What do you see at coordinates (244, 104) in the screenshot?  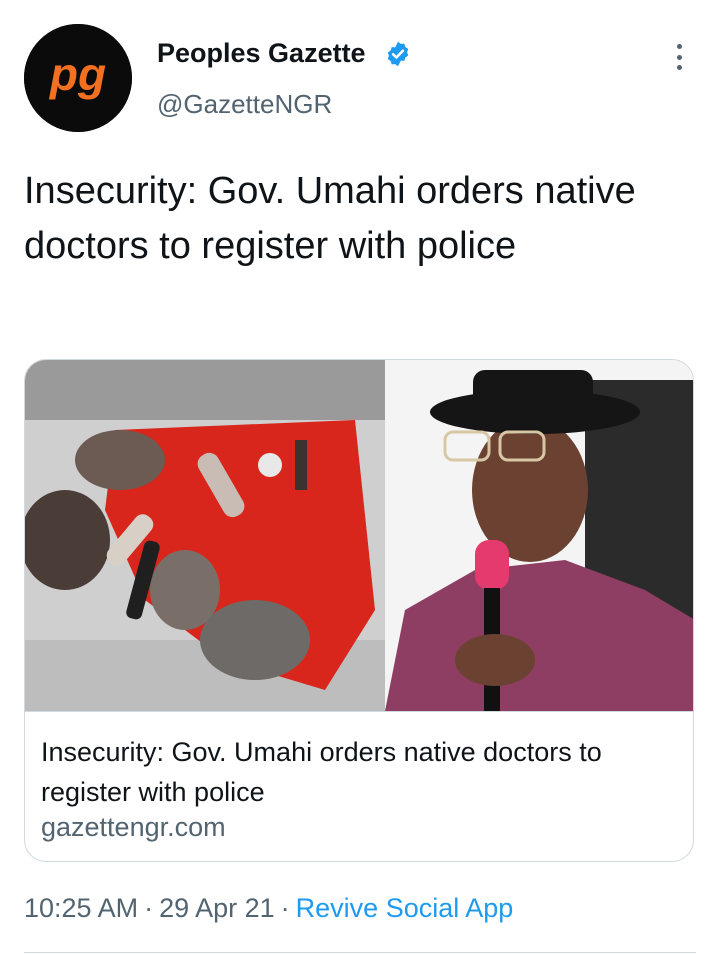 I see `author-handle: @GazetteNGR` at bounding box center [244, 104].